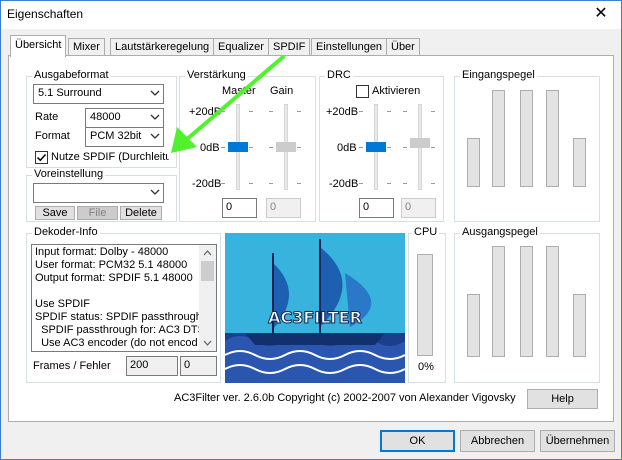  Describe the element at coordinates (72, 366) in the screenshot. I see `frames-label: Frames / Fehler` at that location.